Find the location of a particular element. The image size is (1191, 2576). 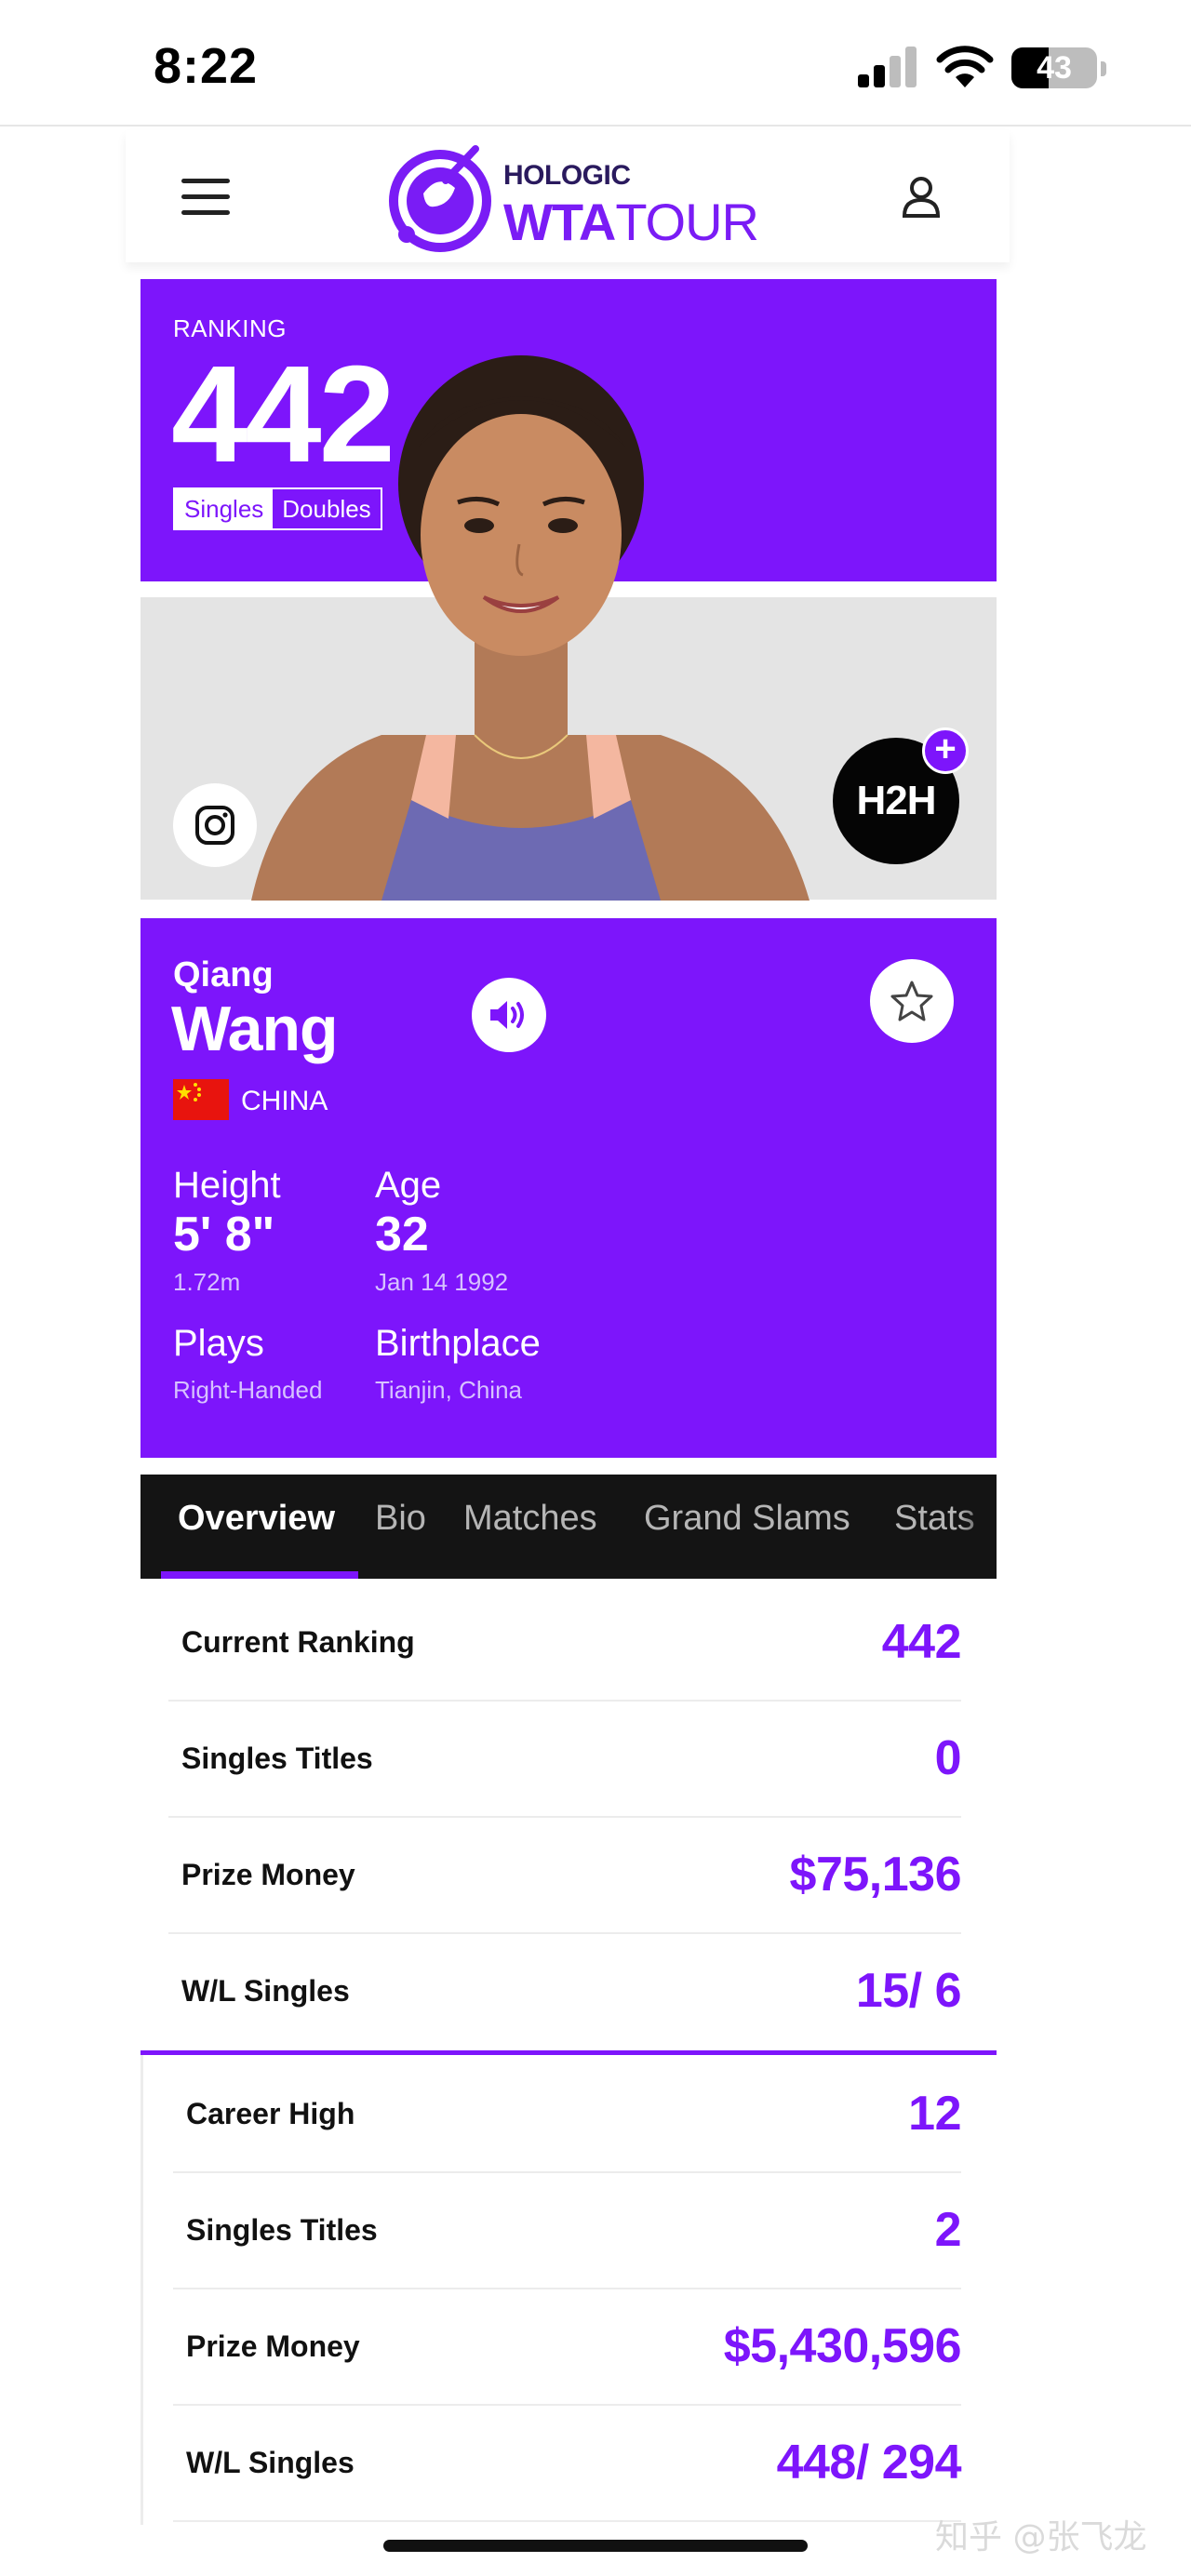

instagram-icon is located at coordinates (214, 825).